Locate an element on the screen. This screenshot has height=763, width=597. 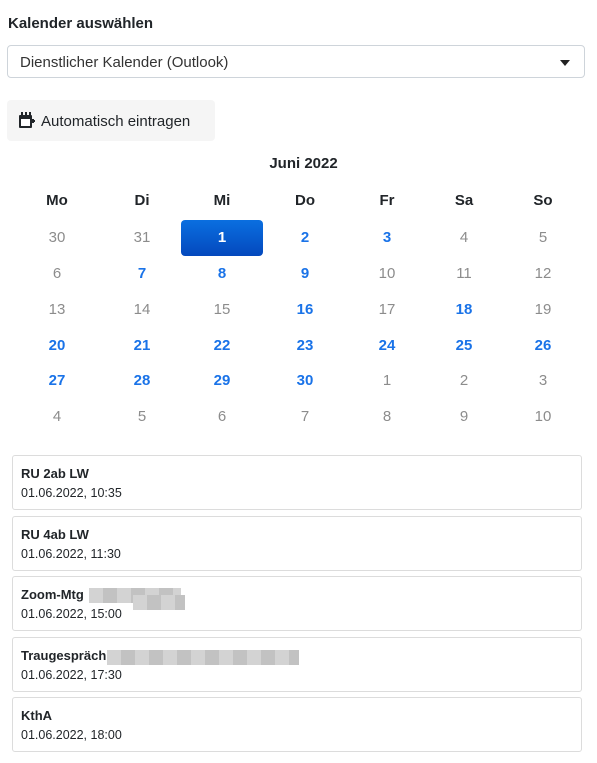
event-item: KthA 01.06.2022, 18:00 is located at coordinates (297, 724).